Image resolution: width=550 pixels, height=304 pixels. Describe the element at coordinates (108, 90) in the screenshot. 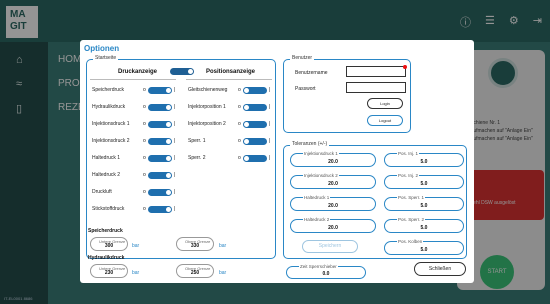

I see `druck-item-label: Speicherdruck` at that location.